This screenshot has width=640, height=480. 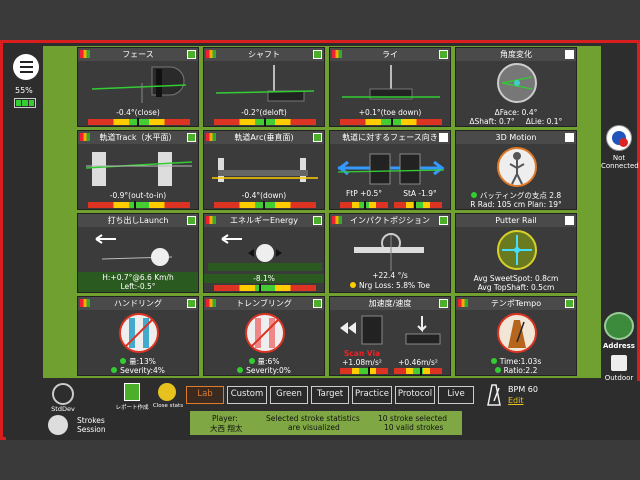 What do you see at coordinates (391, 82) in the screenshot?
I see `lie-graphic` at bounding box center [391, 82].